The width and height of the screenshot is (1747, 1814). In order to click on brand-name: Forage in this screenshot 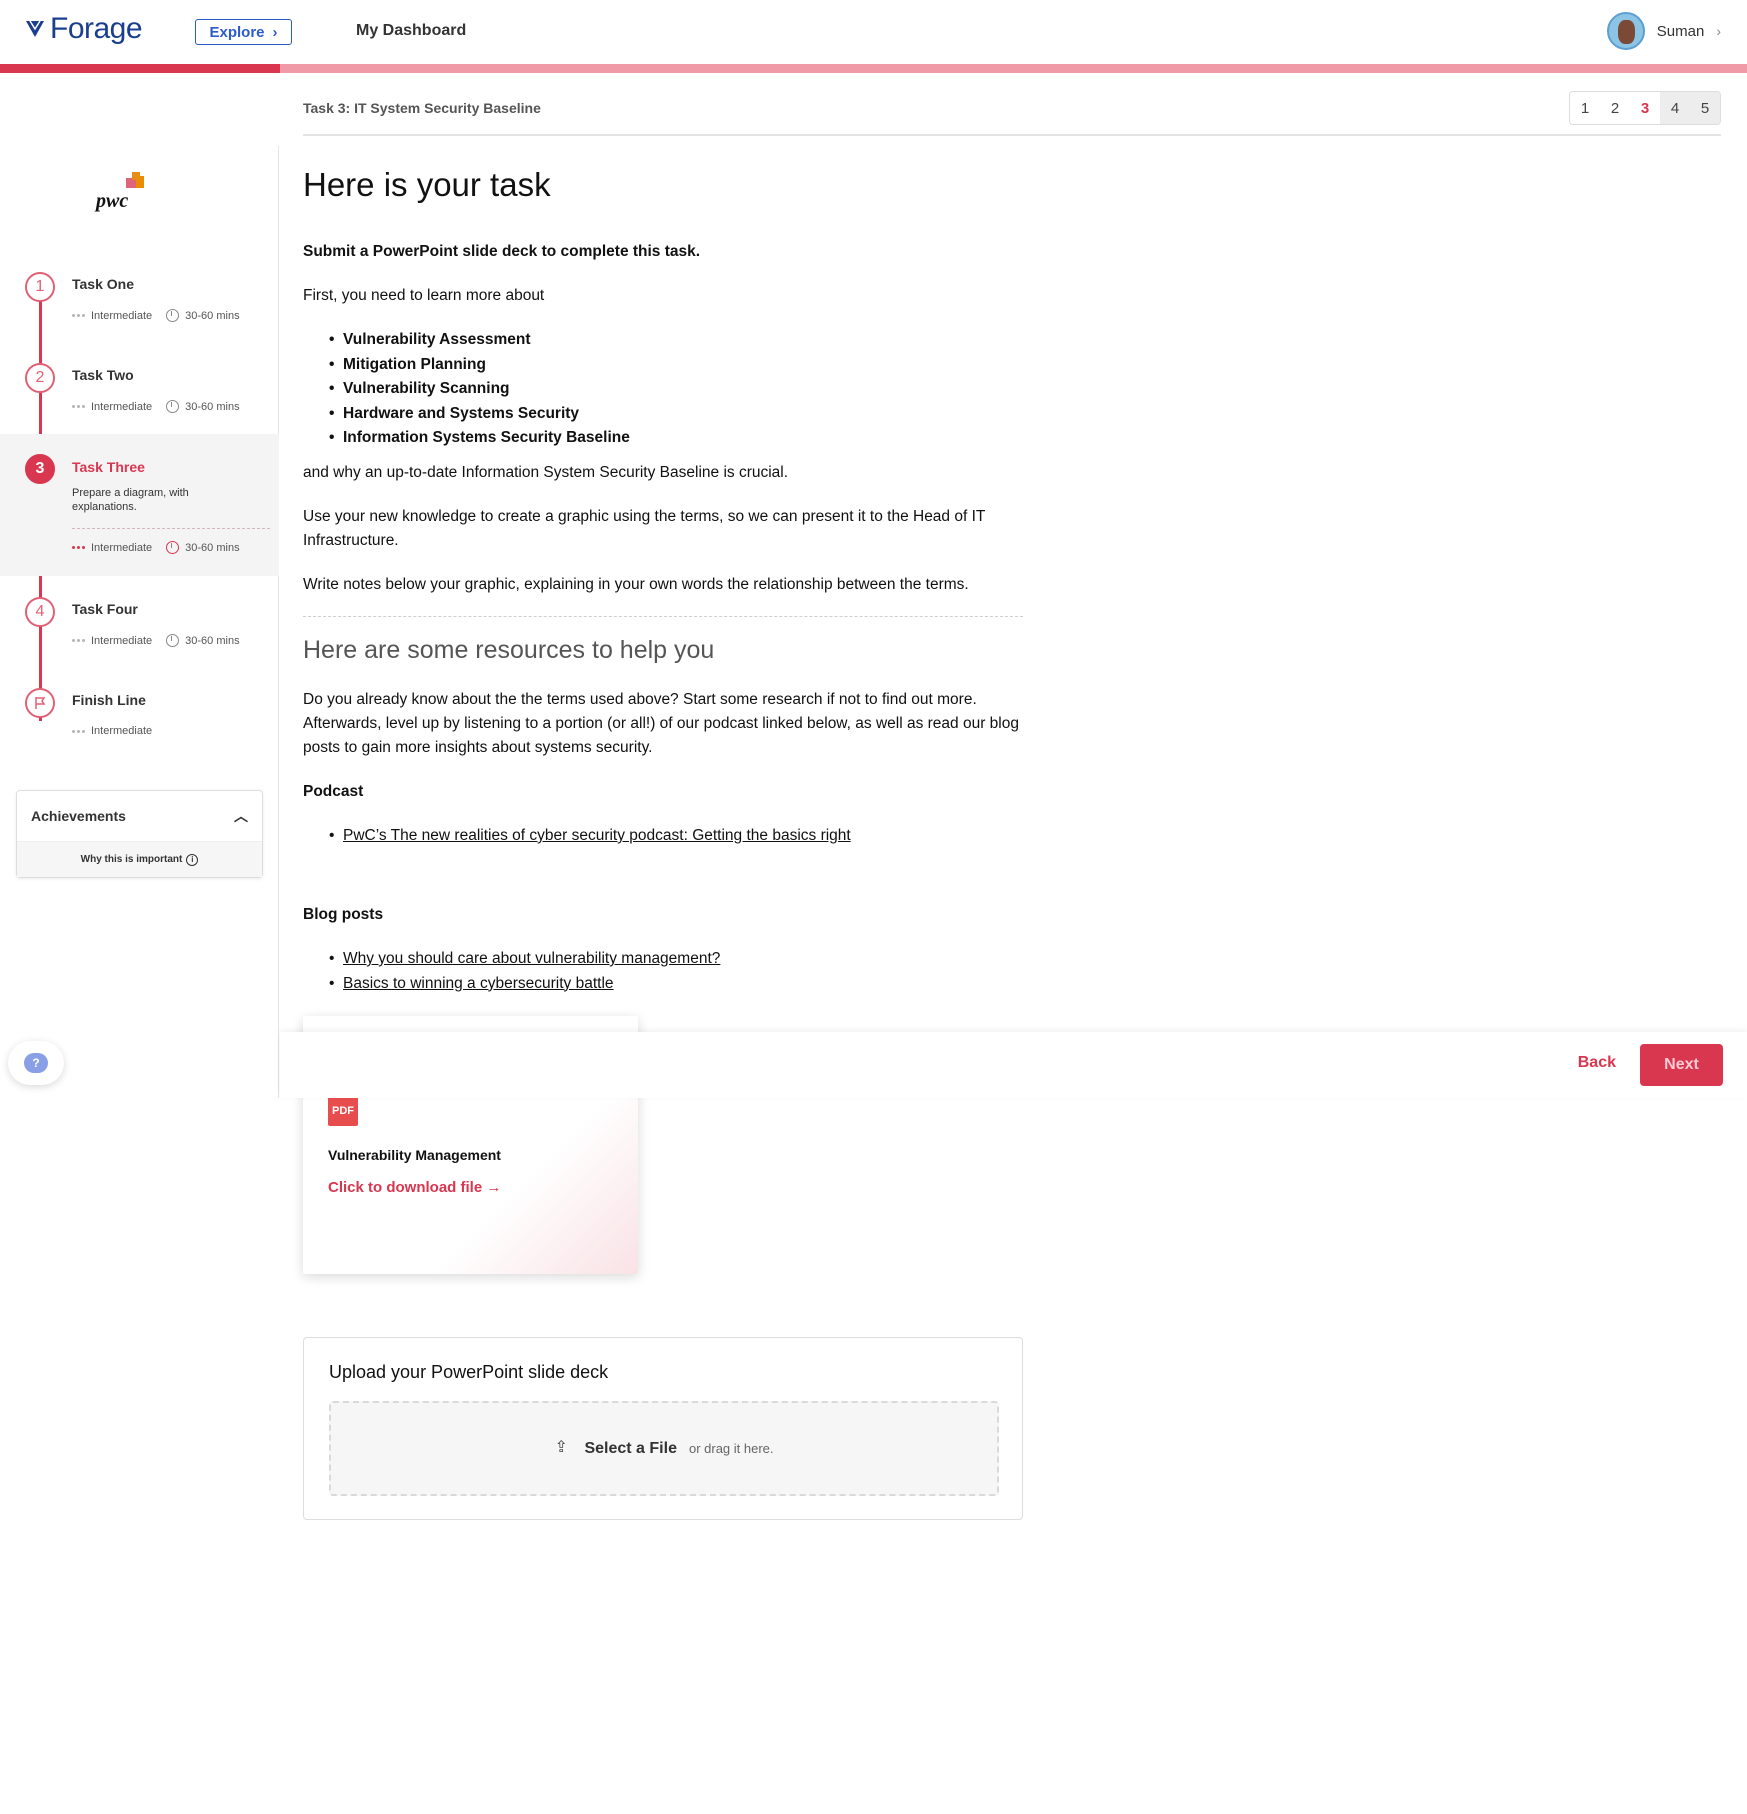, I will do `click(96, 28)`.